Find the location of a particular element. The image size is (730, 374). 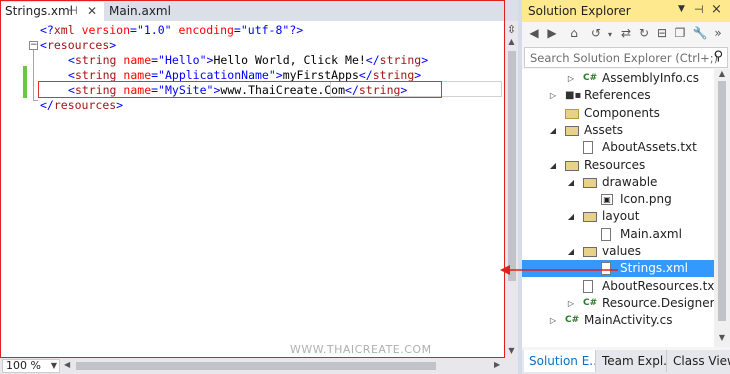

tree-item: ▷ C# Resource.Designer.cs is located at coordinates (618, 303).